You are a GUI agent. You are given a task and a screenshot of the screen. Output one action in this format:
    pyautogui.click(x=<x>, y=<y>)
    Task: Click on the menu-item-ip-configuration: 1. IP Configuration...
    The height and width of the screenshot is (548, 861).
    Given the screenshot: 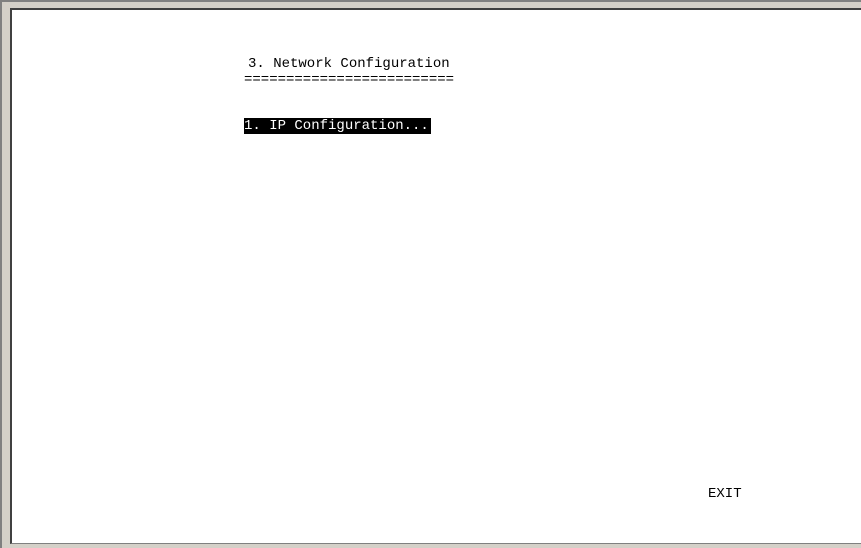 What is the action you would take?
    pyautogui.click(x=337, y=126)
    